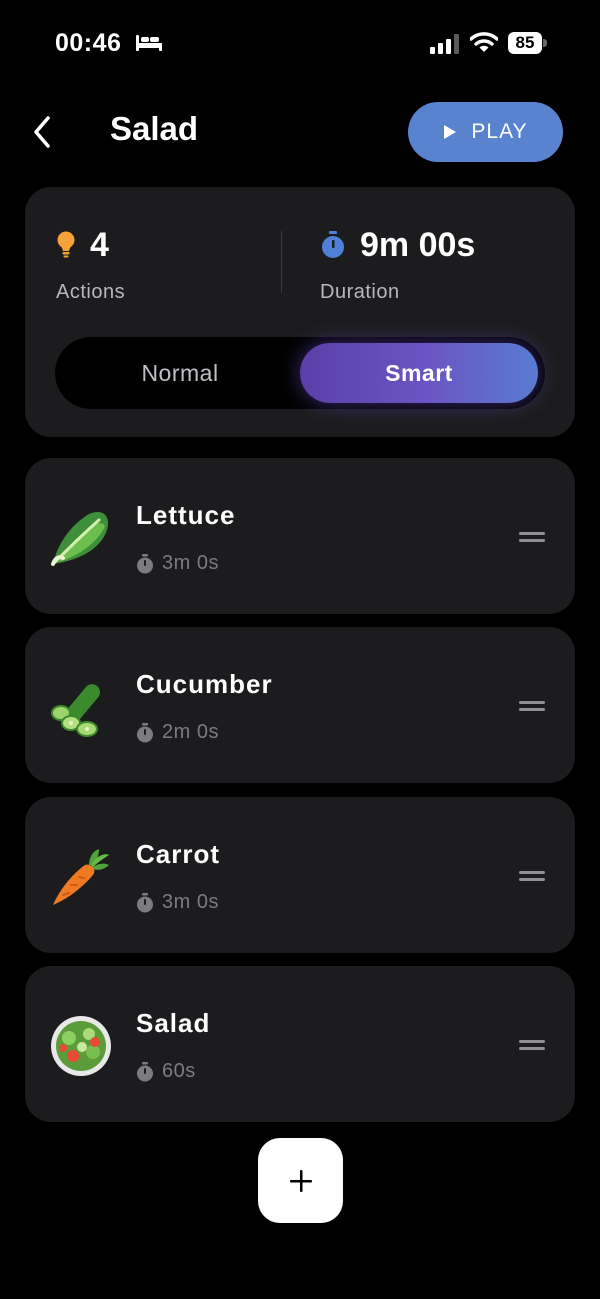 This screenshot has height=1299, width=600. Describe the element at coordinates (66, 244) in the screenshot. I see `lightbulb-icon` at that location.